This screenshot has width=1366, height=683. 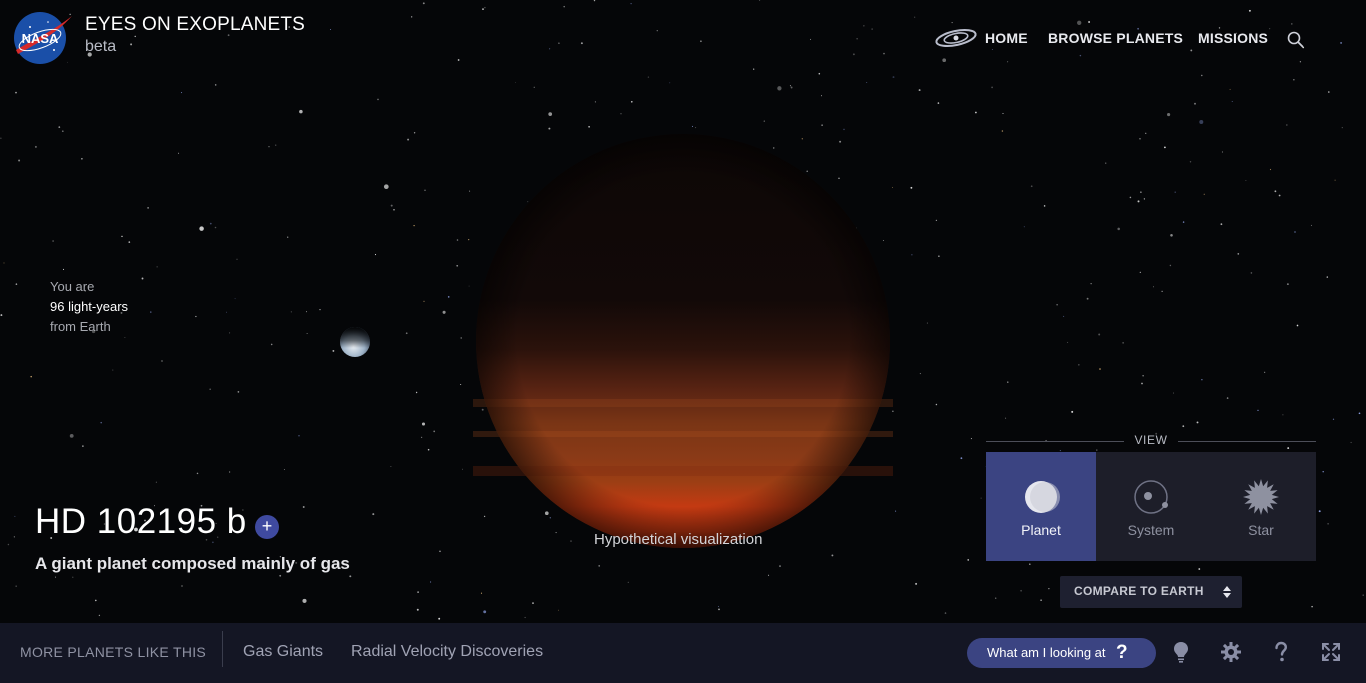 I want to click on gear-icon, so click(x=1231, y=652).